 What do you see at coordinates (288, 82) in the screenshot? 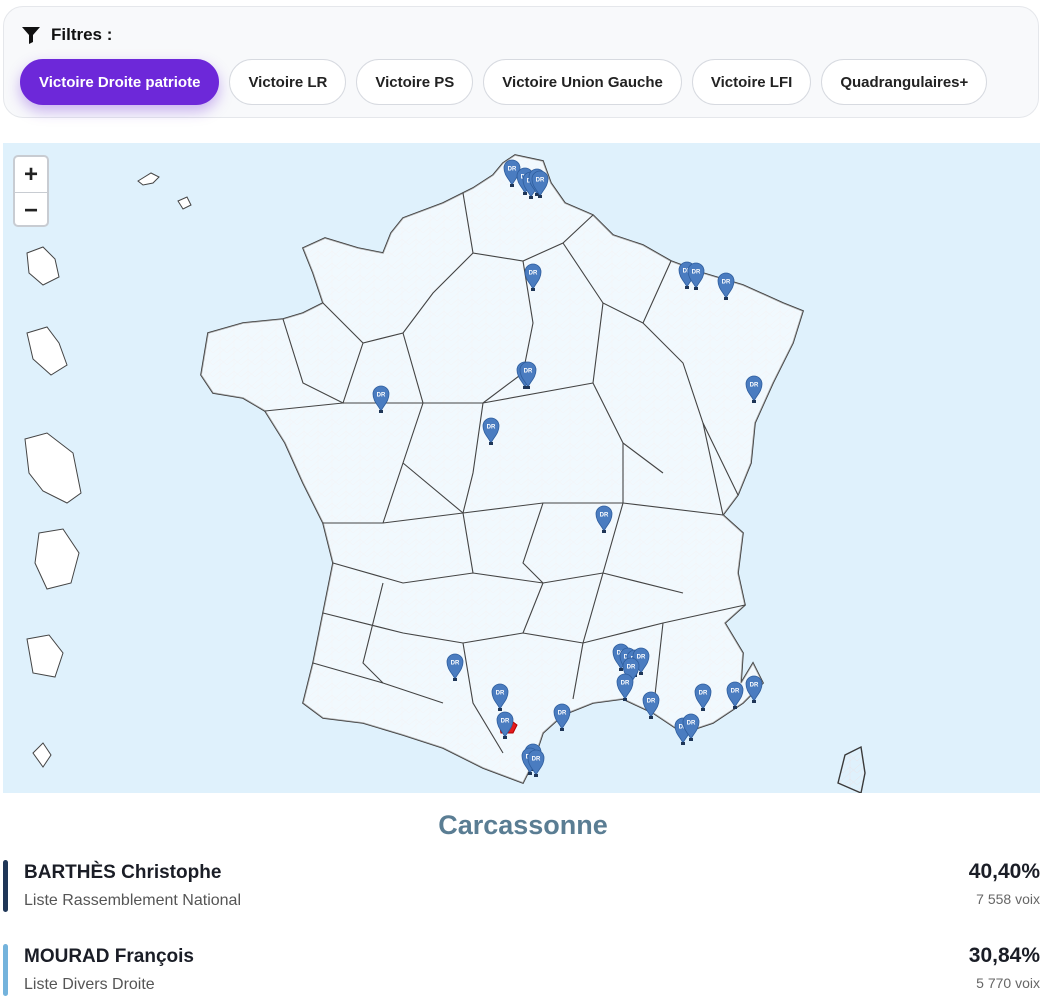
I see `chip-victoire-lr: Victoire LR` at bounding box center [288, 82].